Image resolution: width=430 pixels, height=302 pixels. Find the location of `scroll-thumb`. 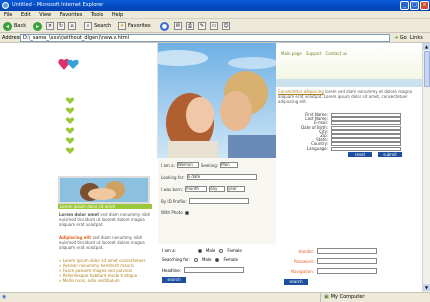

scroll-thumb is located at coordinates (427, 69).